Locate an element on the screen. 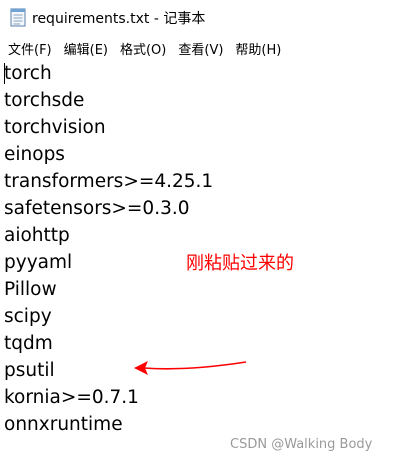 The width and height of the screenshot is (417, 466). red-arrow-left-icon is located at coordinates (190, 368).